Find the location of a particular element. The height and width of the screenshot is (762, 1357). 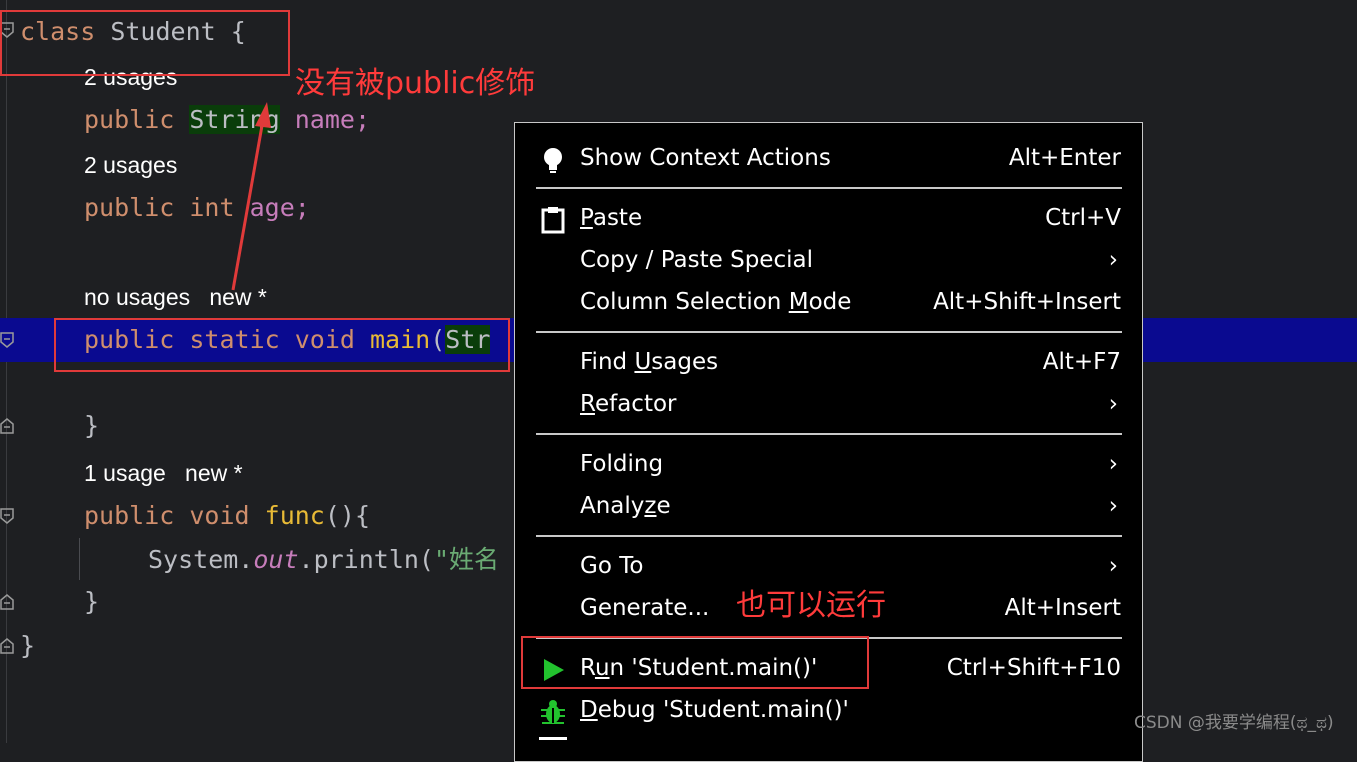

paren: (){ is located at coordinates (347, 515).